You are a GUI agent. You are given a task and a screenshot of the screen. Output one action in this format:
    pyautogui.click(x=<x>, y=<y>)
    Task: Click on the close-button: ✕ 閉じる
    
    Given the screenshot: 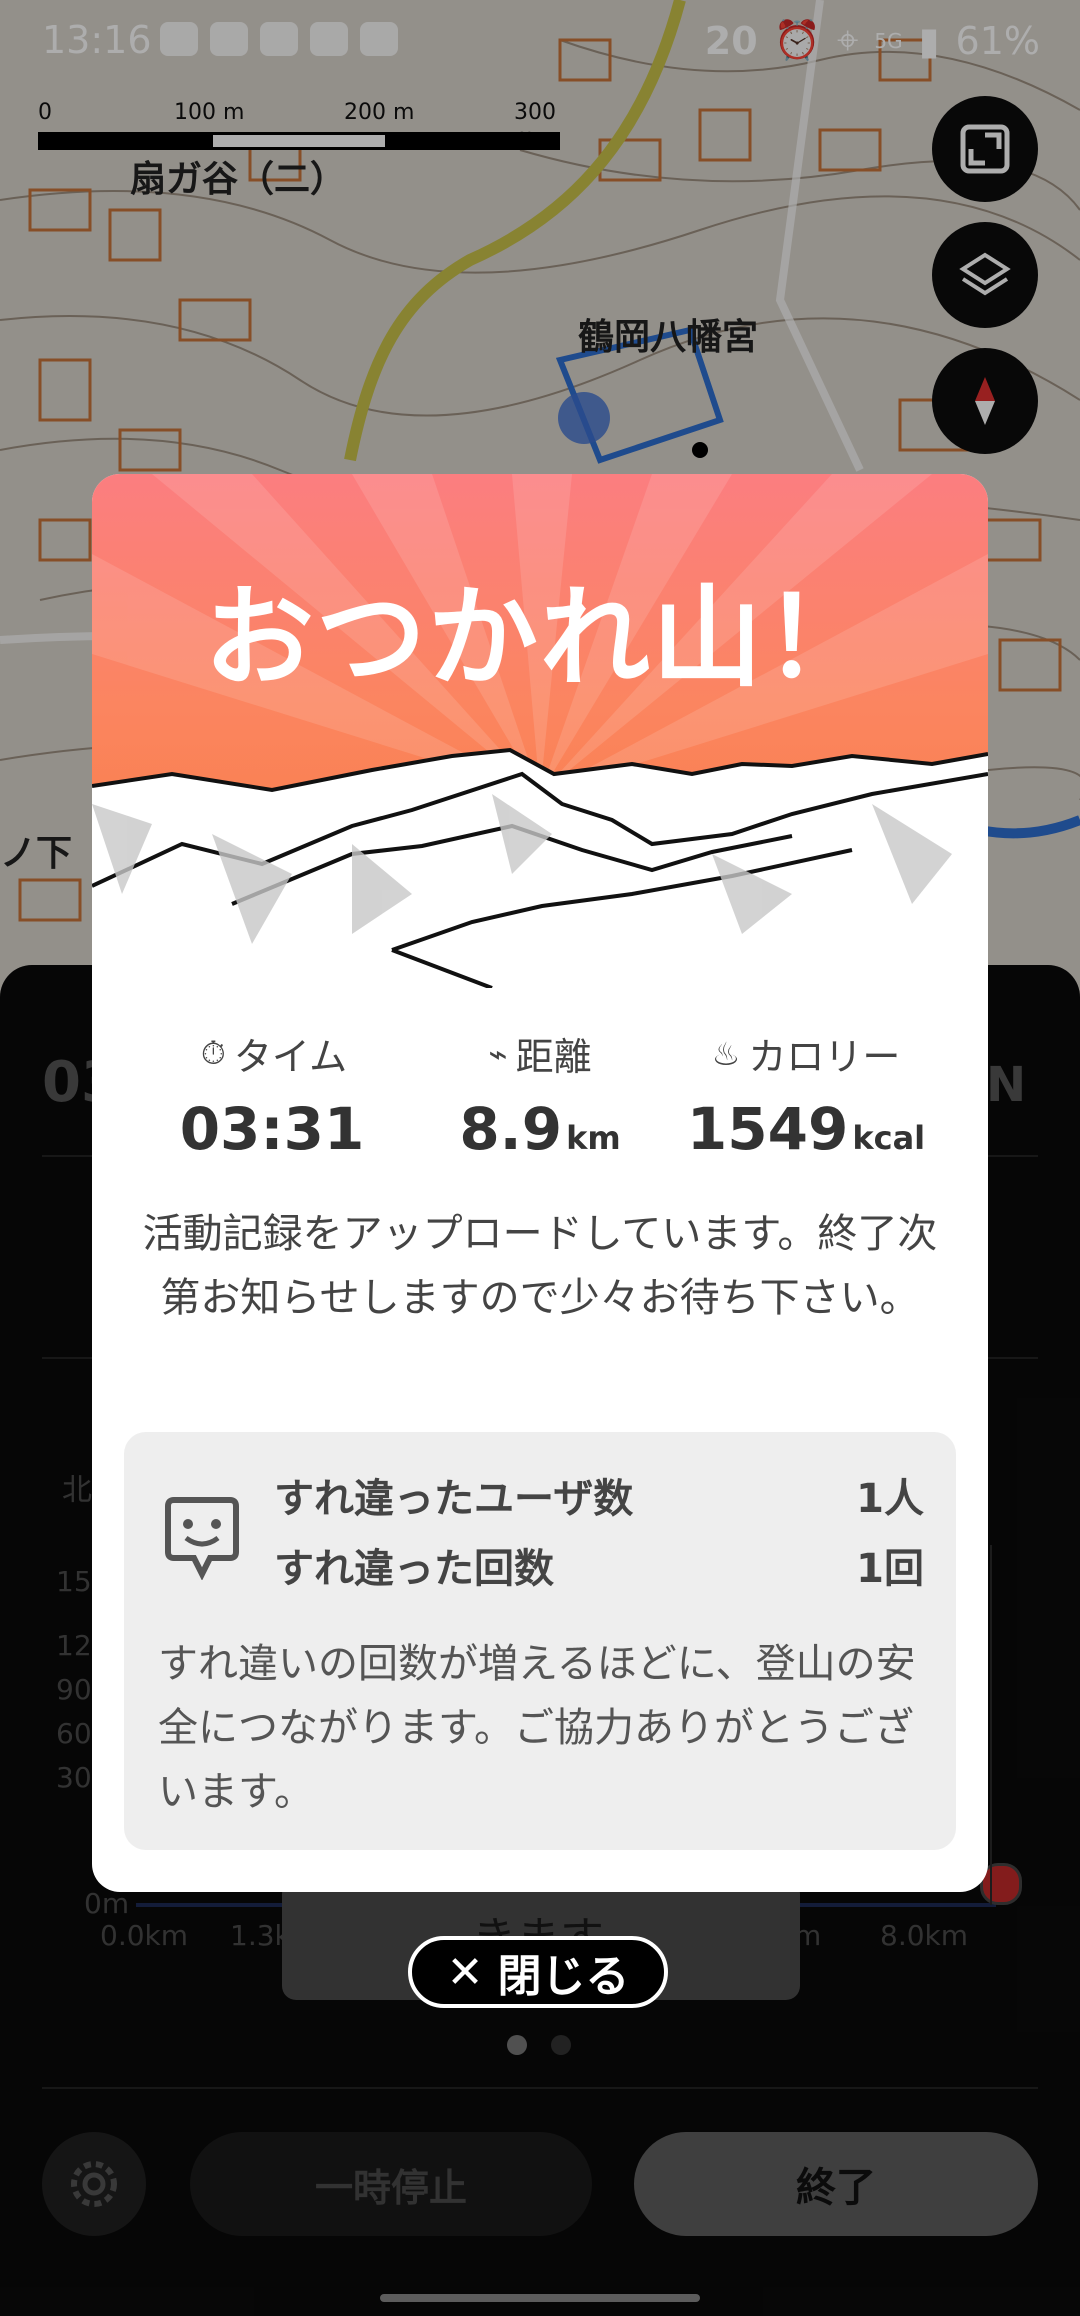 What is the action you would take?
    pyautogui.click(x=538, y=1972)
    